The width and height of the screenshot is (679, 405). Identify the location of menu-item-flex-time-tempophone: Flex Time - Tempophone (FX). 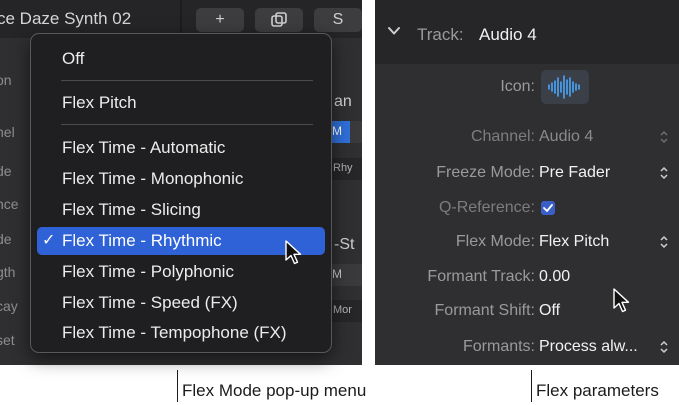
(181, 333).